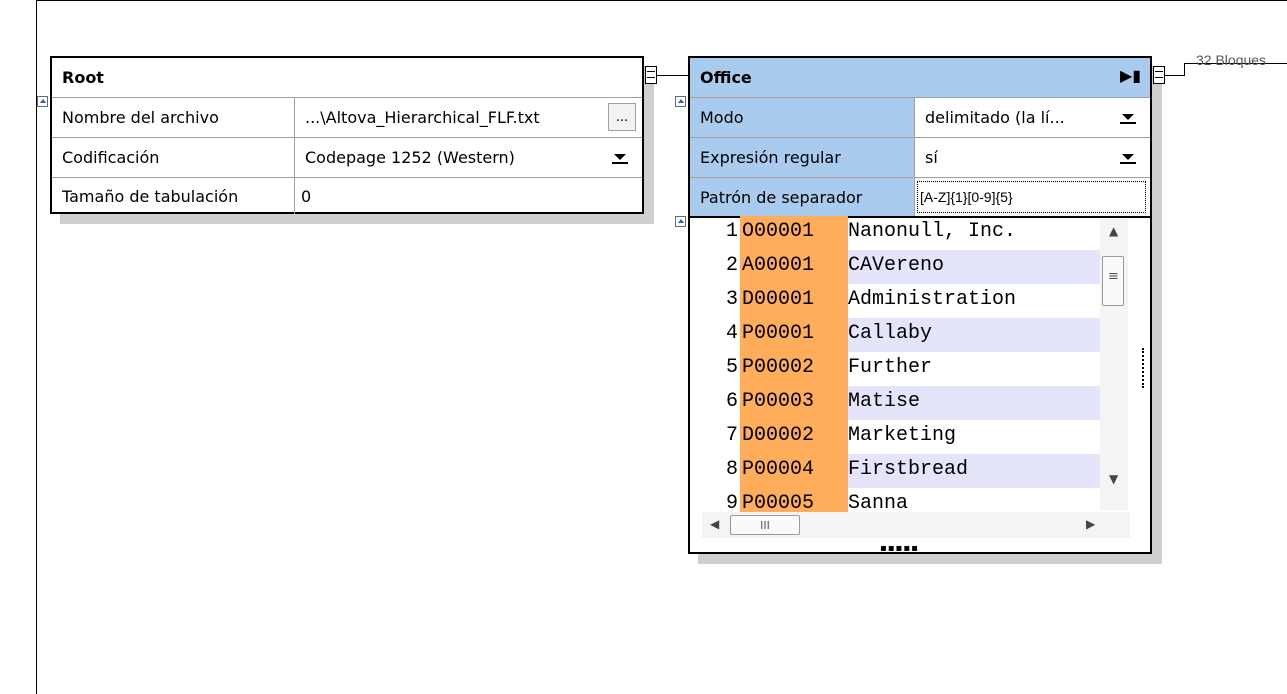 The image size is (1287, 694). Describe the element at coordinates (347, 78) in the screenshot. I see `root-title-row: Root` at that location.